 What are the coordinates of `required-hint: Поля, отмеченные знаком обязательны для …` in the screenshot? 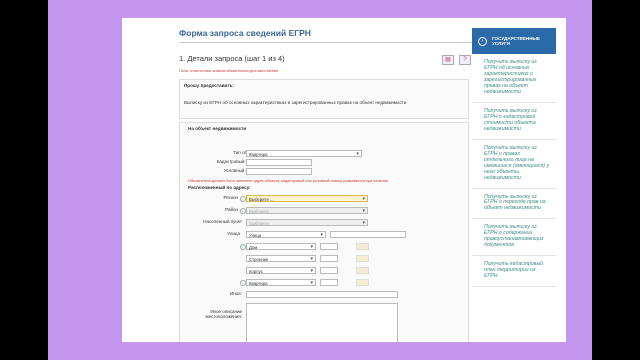 It's located at (229, 71).